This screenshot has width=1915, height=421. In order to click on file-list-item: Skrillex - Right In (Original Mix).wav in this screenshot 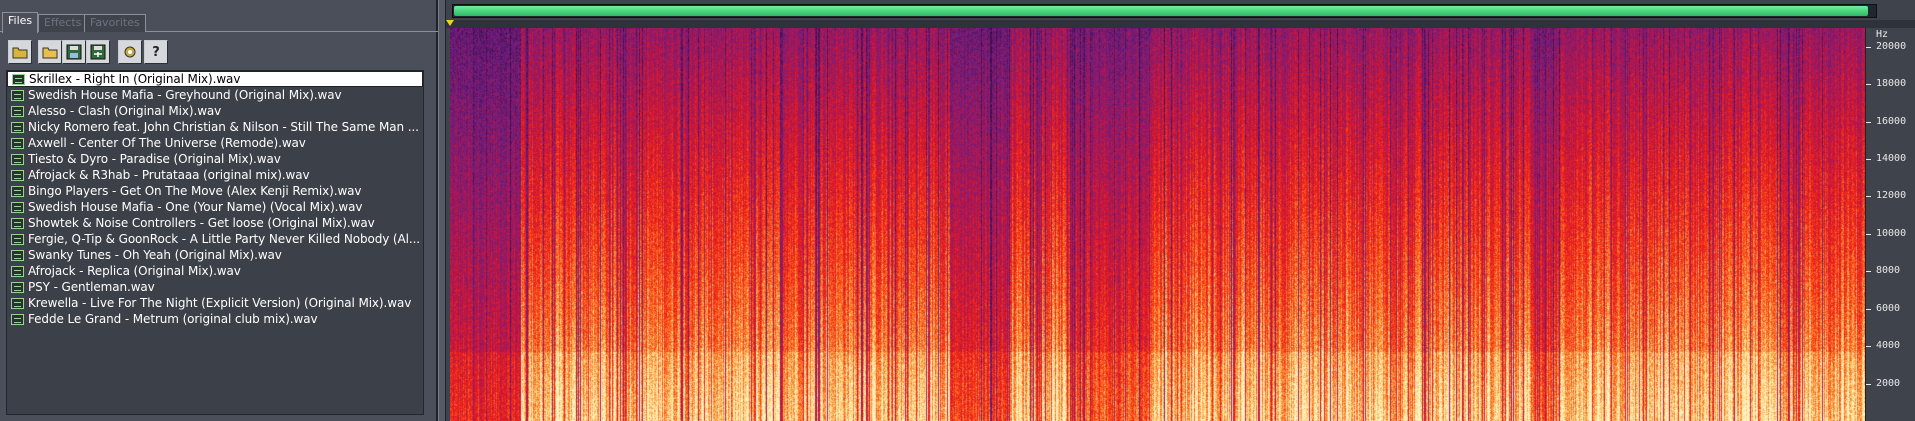, I will do `click(215, 79)`.